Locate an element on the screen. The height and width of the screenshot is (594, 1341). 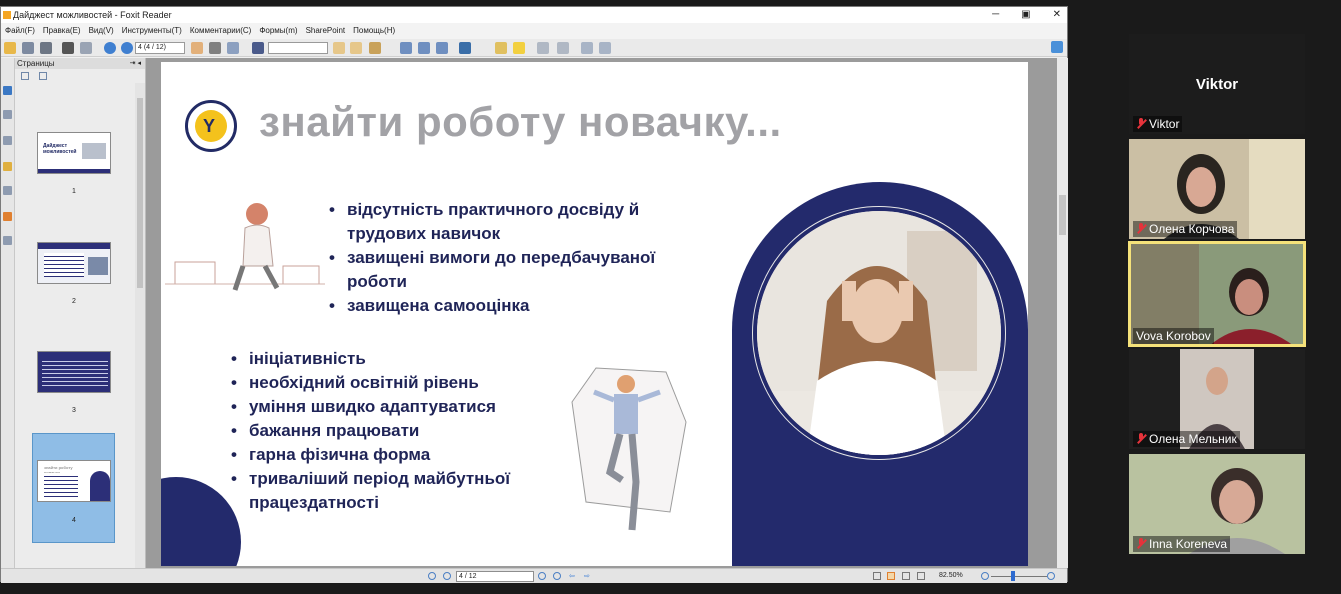
continuous-facing-icon is located at coordinates (921, 576).